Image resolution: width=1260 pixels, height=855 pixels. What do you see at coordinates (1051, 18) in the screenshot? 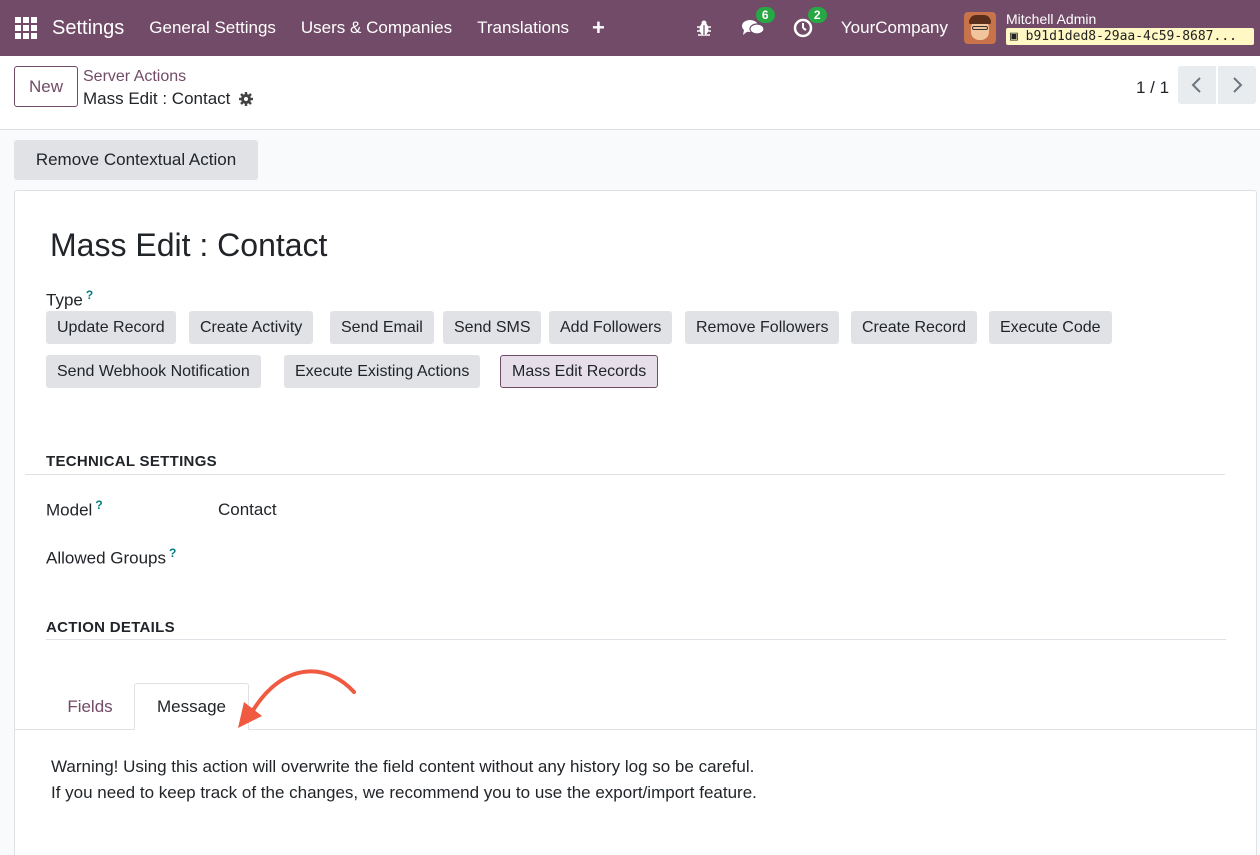
I see `user-name: Mitchell Admin` at bounding box center [1051, 18].